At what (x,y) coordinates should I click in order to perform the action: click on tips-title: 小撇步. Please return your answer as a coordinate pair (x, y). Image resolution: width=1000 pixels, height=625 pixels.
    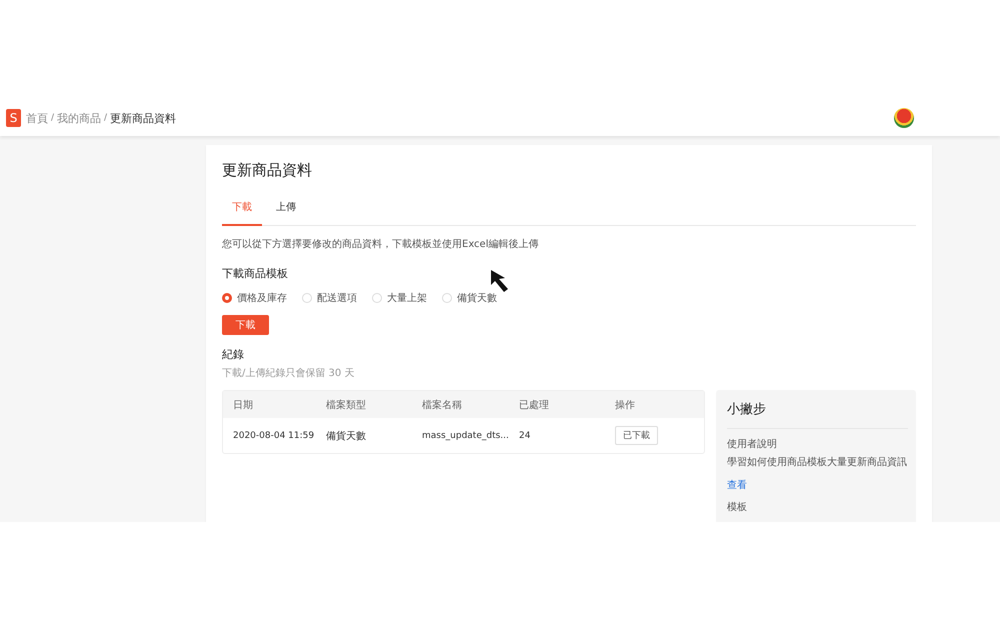
    Looking at the image, I should click on (817, 414).